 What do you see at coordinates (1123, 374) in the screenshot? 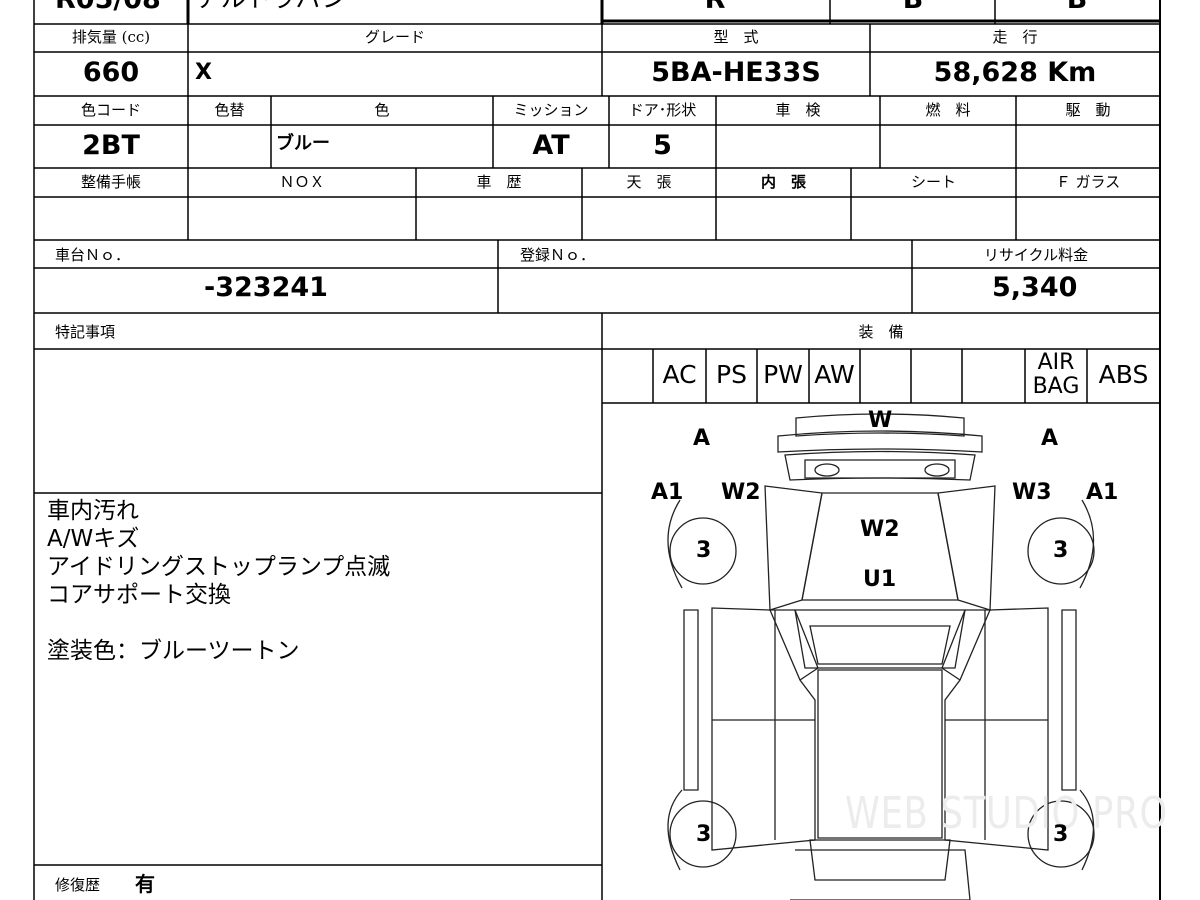
I see `equipment-abs: ABS` at bounding box center [1123, 374].